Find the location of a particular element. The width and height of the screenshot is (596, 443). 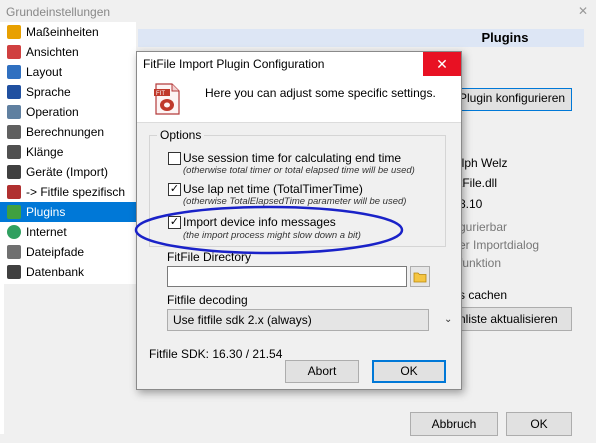

ruler-icon is located at coordinates (14, 32).